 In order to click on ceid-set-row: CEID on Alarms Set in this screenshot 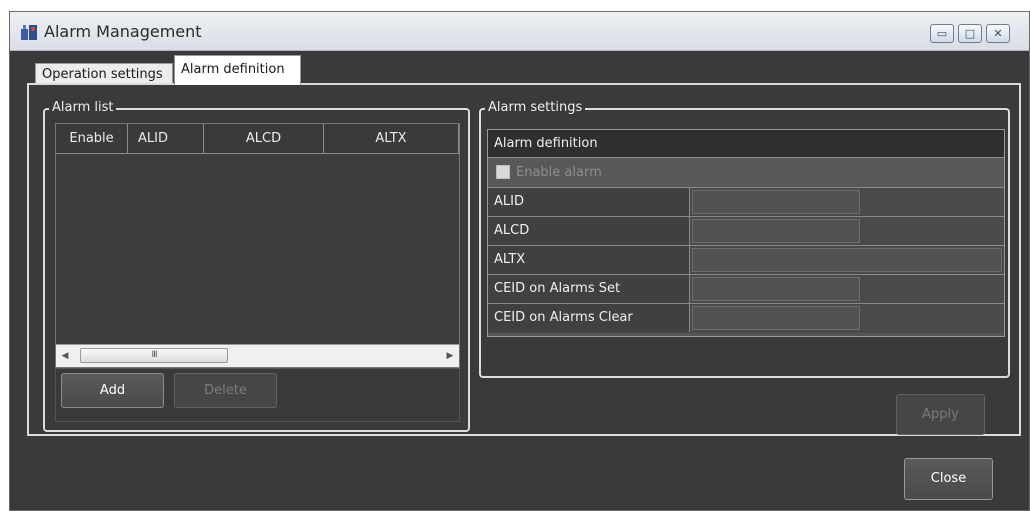, I will do `click(746, 289)`.